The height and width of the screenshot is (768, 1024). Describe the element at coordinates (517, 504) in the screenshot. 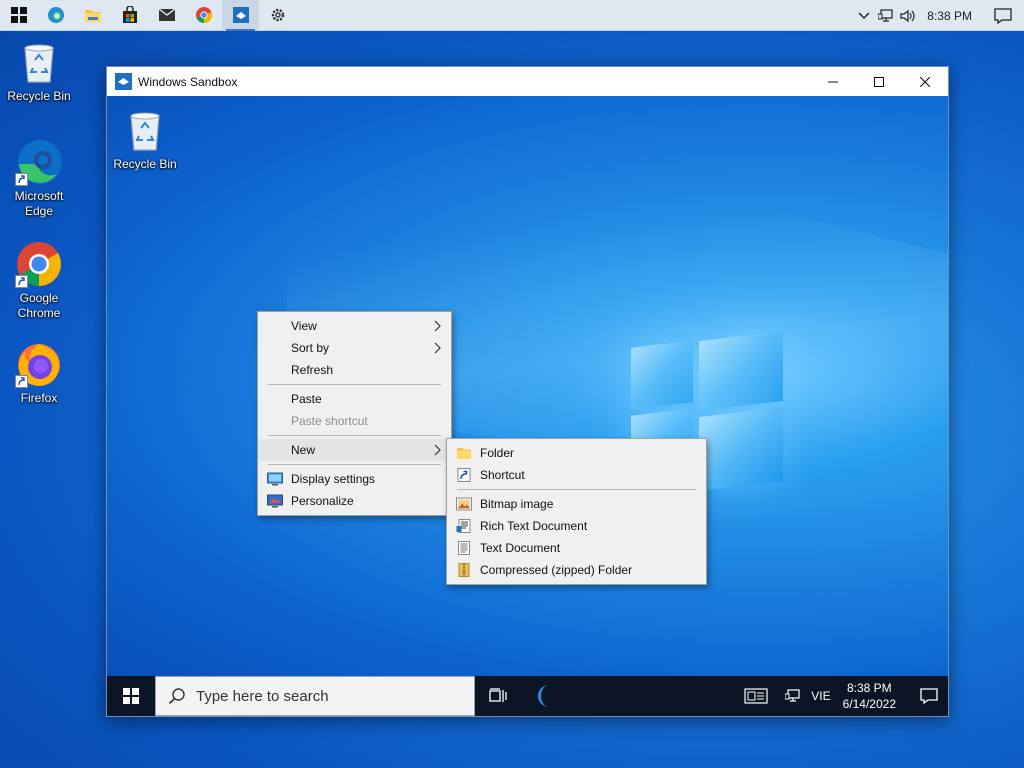

I see `menu-item-label: Bitmap image` at that location.